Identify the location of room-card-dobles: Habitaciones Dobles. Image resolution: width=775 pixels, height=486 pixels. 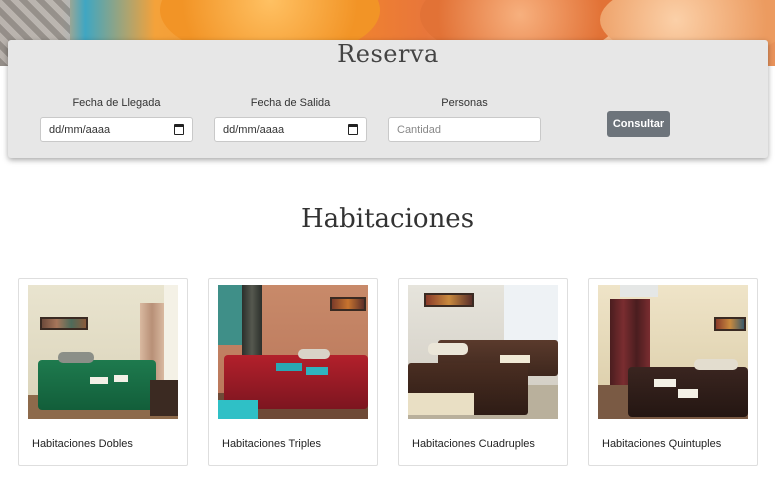
(103, 372).